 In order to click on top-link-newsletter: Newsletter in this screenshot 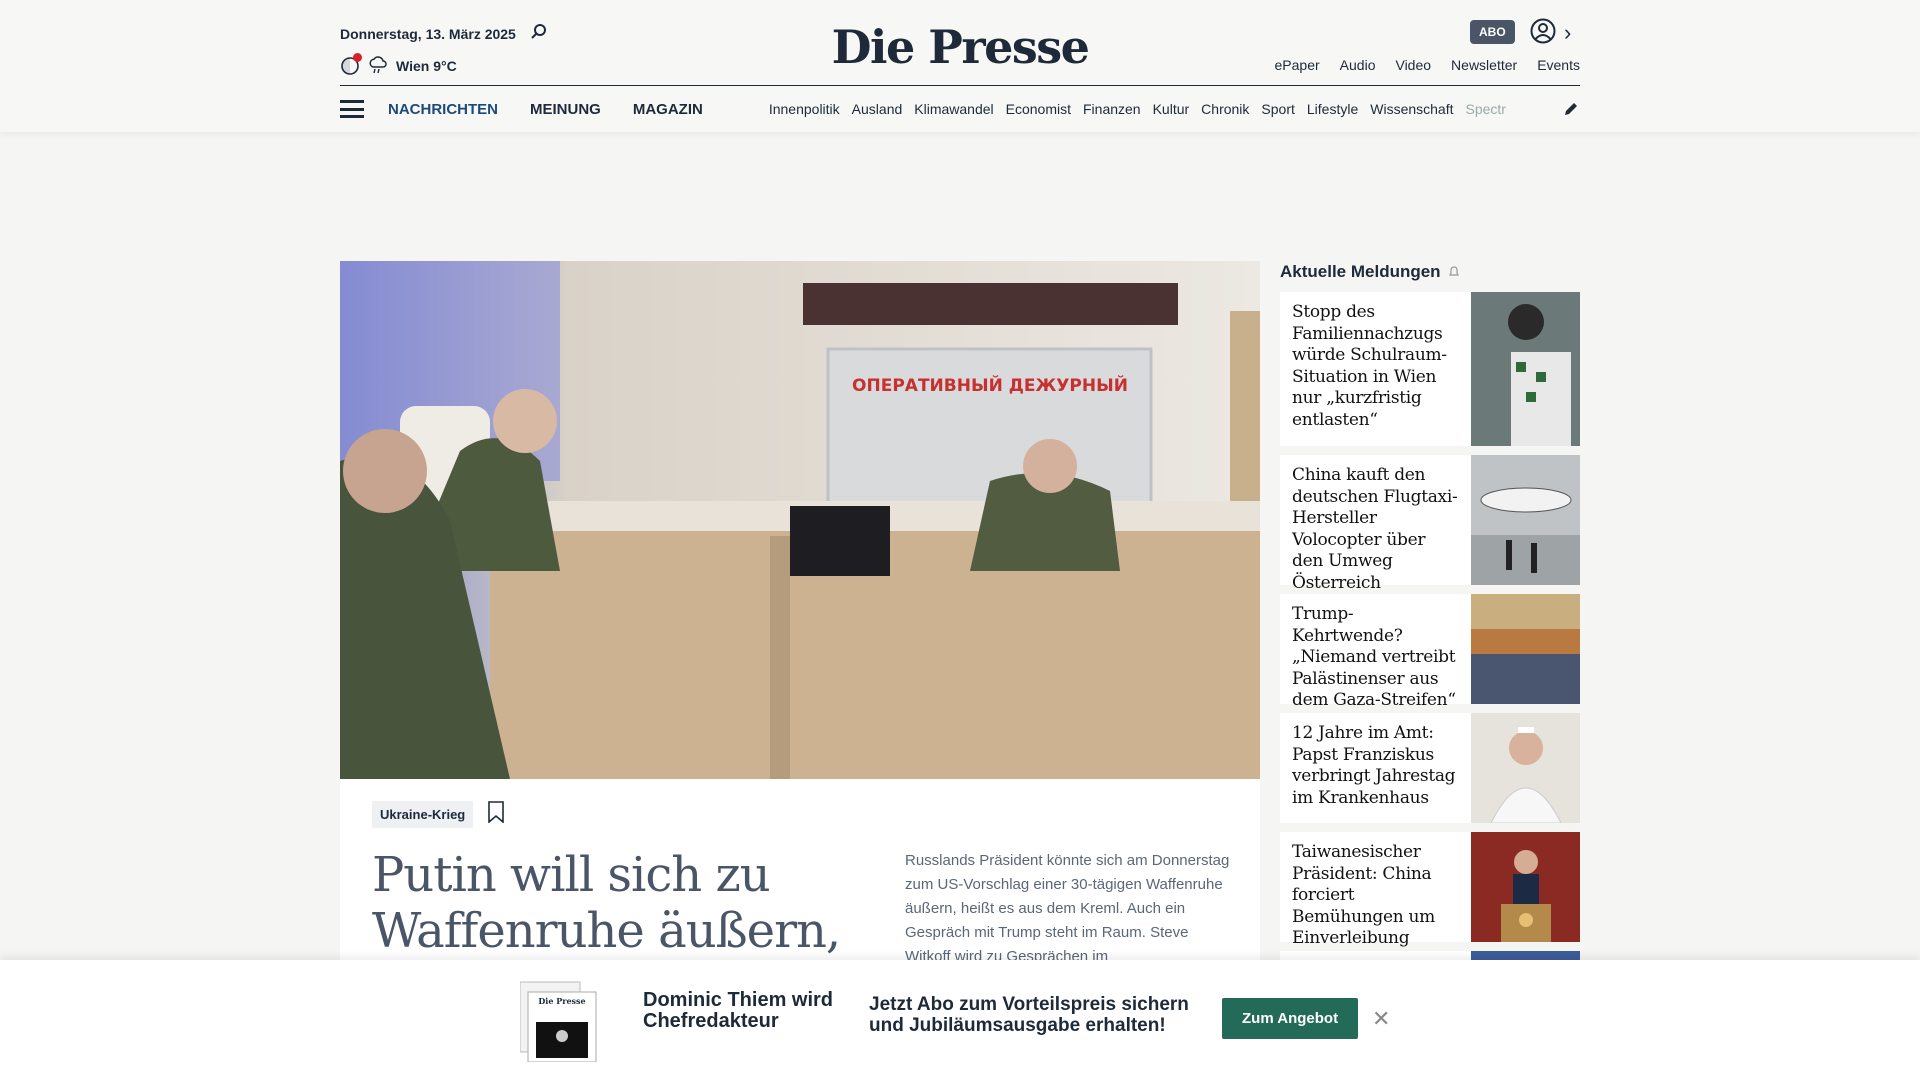, I will do `click(1484, 65)`.